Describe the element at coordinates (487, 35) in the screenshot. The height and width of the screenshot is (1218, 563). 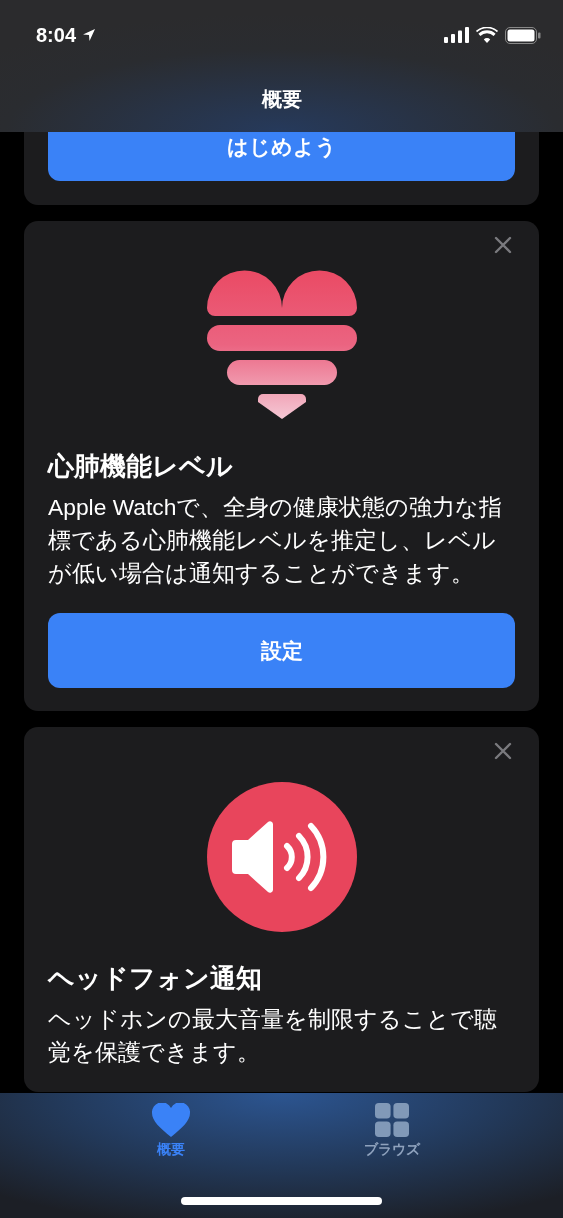
I see `wifi-icon` at that location.